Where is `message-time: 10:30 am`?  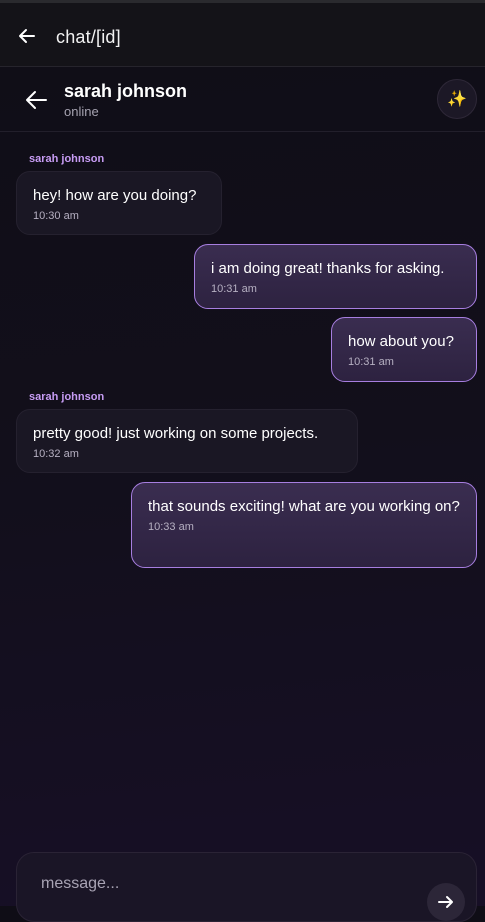
message-time: 10:30 am is located at coordinates (56, 216).